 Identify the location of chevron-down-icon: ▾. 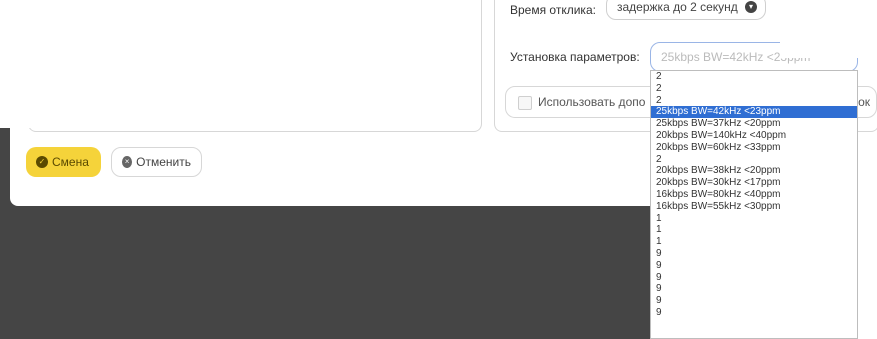
(751, 7).